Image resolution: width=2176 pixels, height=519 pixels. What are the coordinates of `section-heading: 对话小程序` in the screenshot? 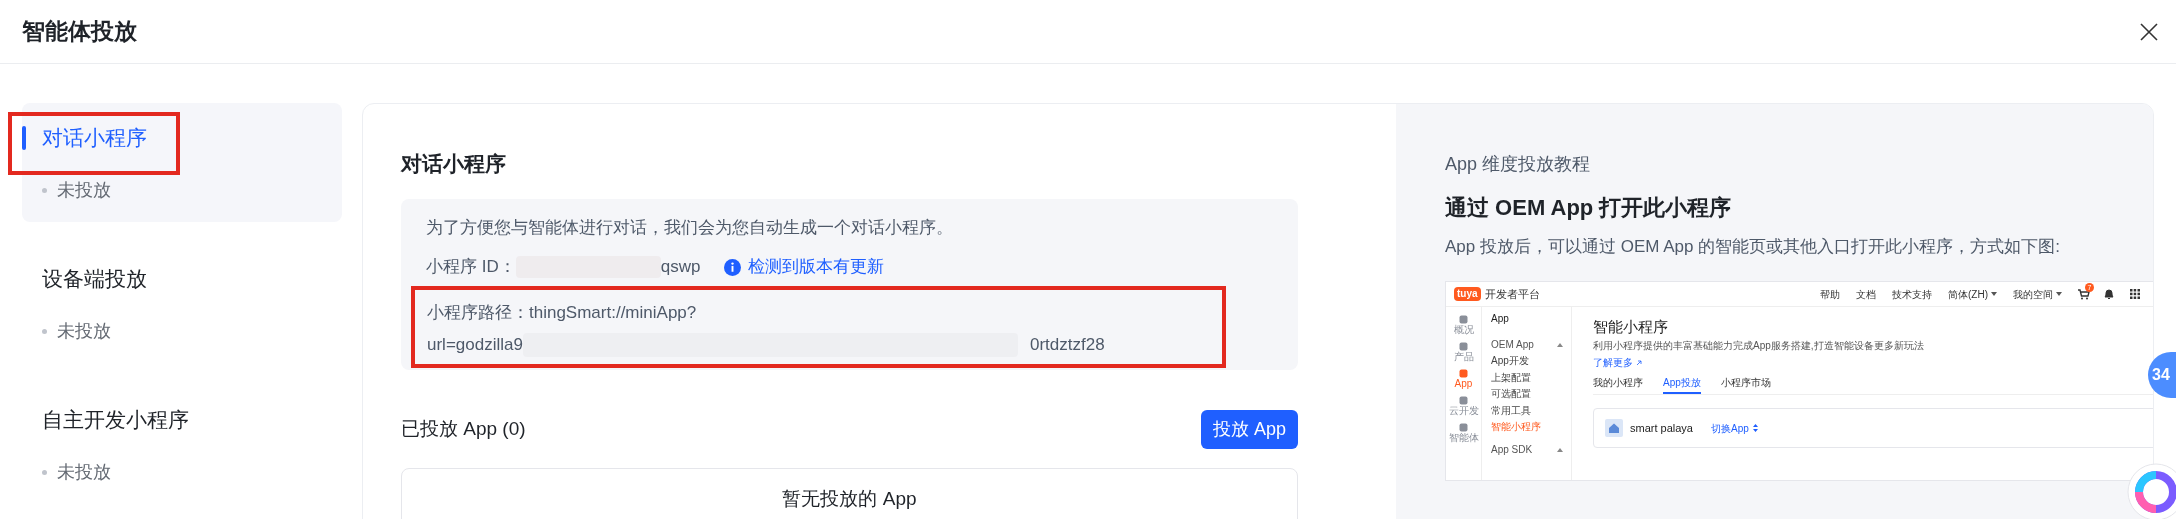 It's located at (454, 164).